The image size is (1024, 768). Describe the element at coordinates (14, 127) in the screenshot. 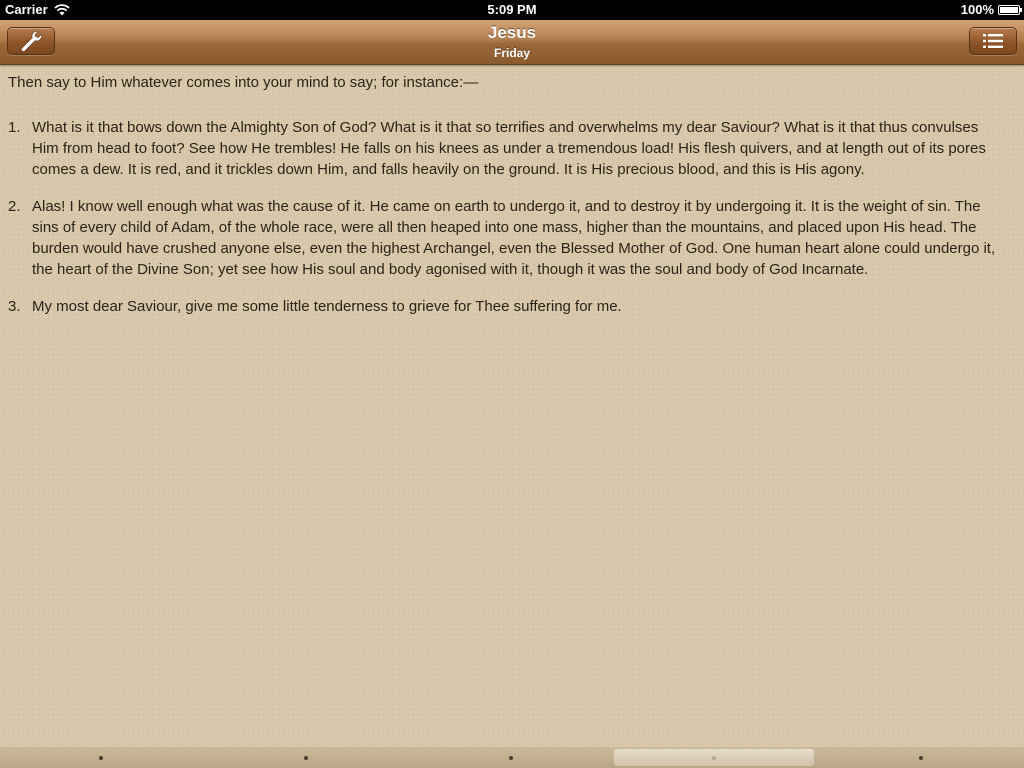

I see `point-number: 1.` at that location.